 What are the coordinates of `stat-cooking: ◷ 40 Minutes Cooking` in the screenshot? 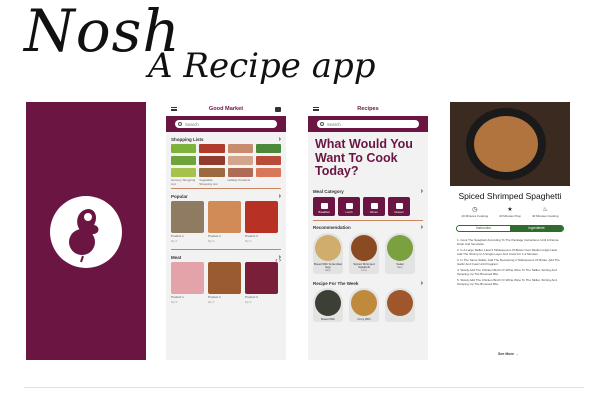 It's located at (475, 212).